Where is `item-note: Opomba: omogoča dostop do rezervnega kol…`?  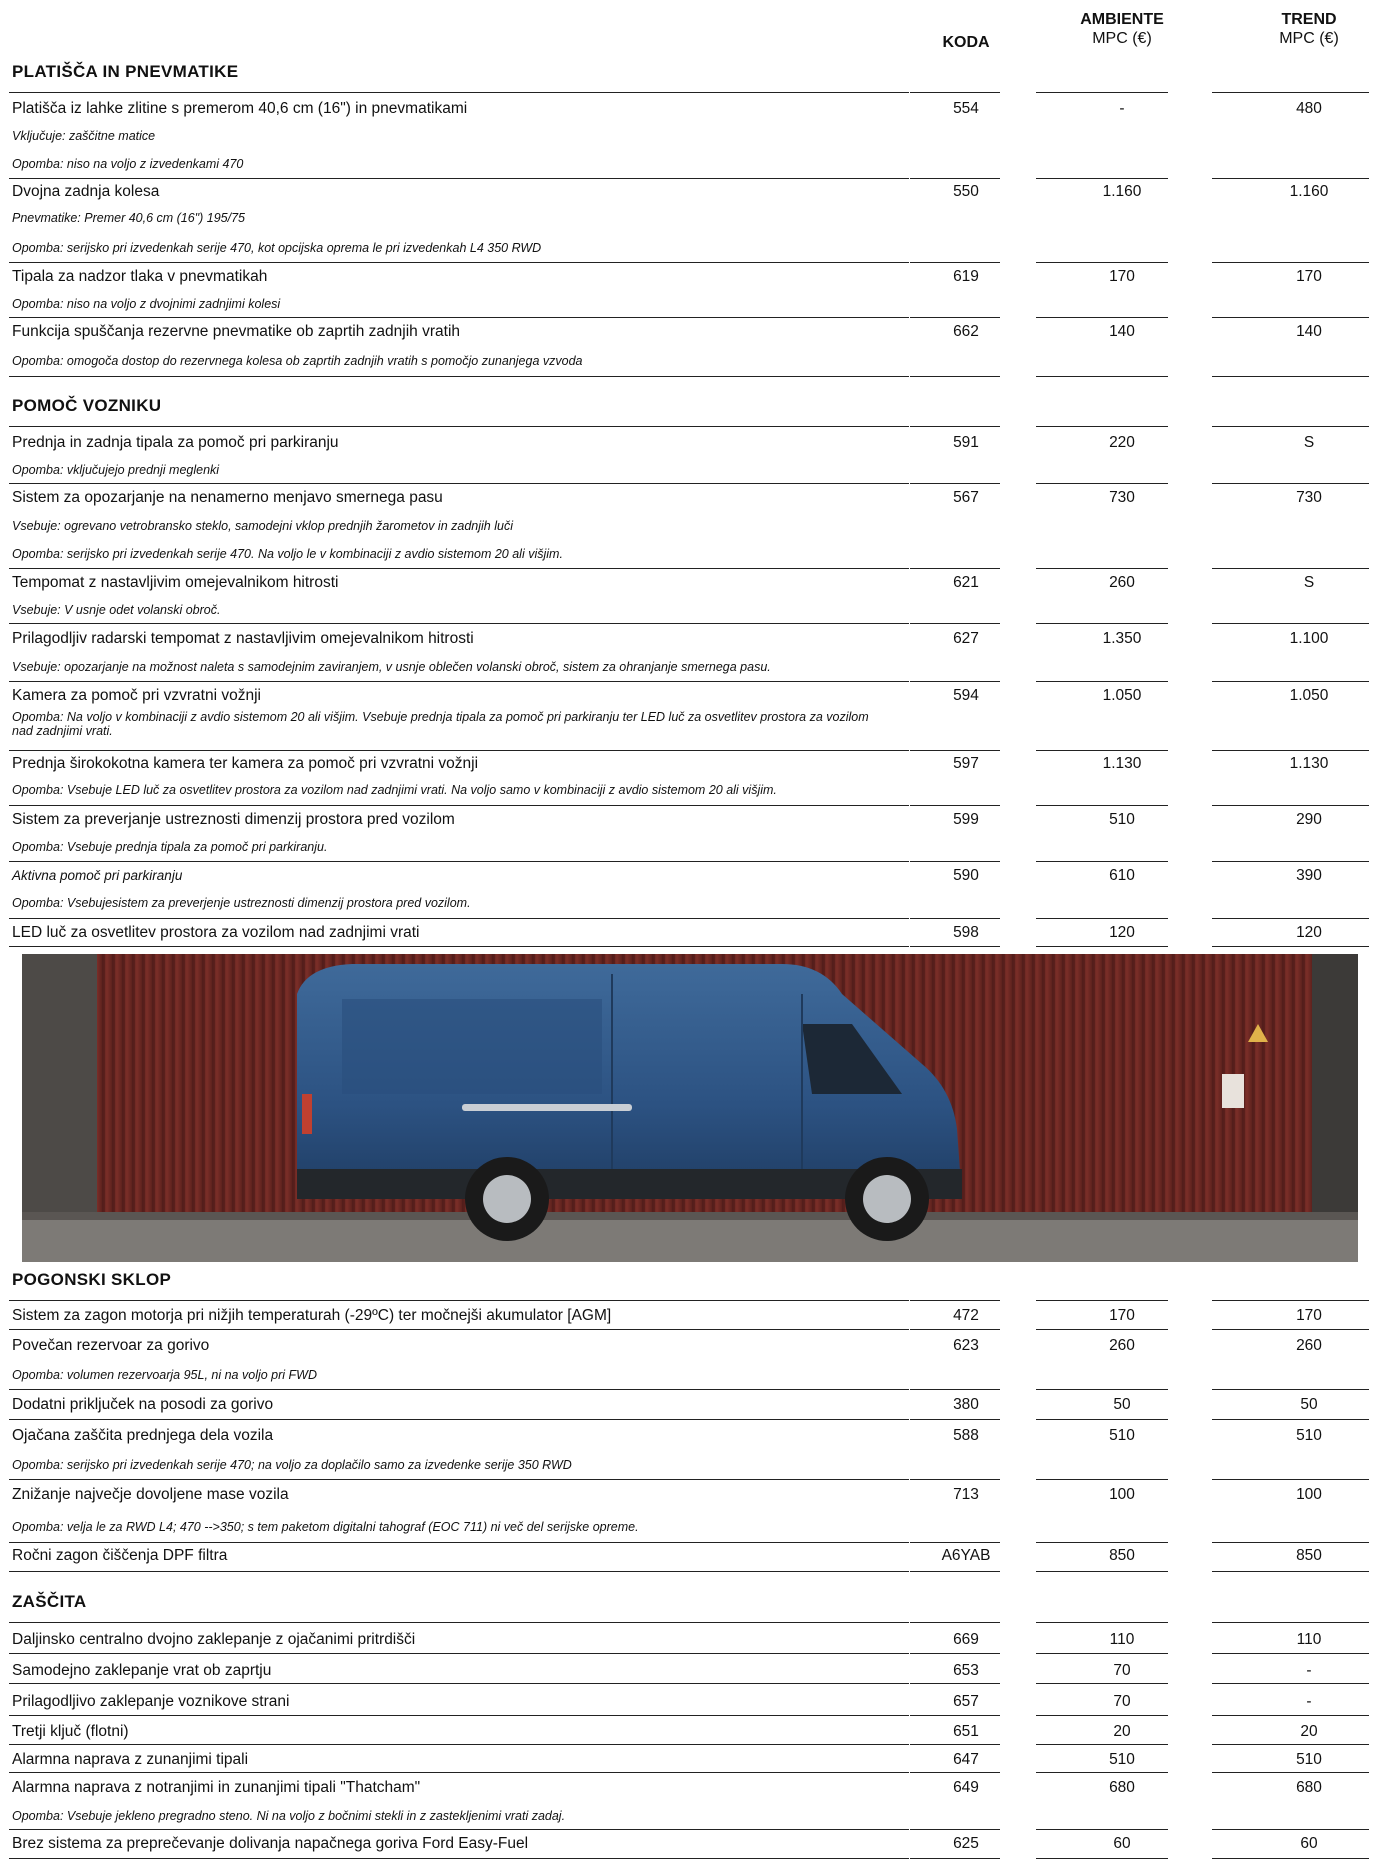
item-note: Opomba: omogoča dostop do rezervnega kol… is located at coordinates (297, 361).